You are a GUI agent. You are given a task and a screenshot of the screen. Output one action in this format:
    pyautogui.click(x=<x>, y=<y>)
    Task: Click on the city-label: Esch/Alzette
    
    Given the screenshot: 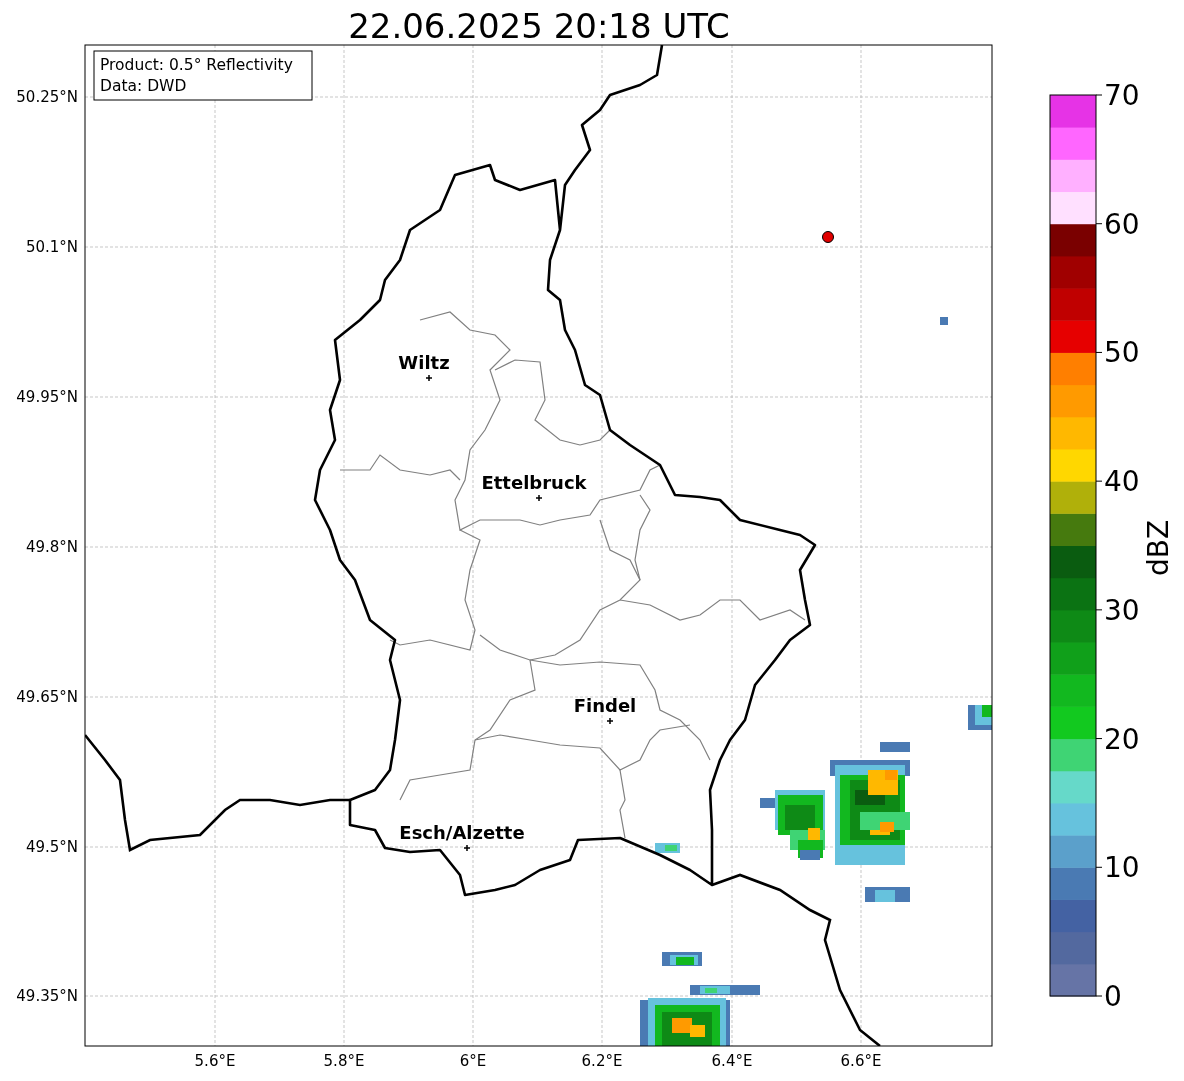 What is the action you would take?
    pyautogui.click(x=462, y=832)
    